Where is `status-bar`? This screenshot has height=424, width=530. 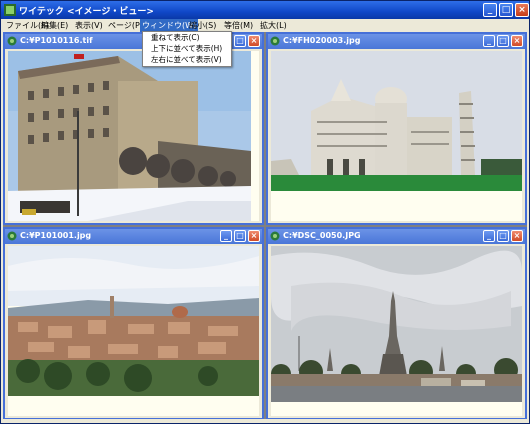 status-bar is located at coordinates (265, 421).